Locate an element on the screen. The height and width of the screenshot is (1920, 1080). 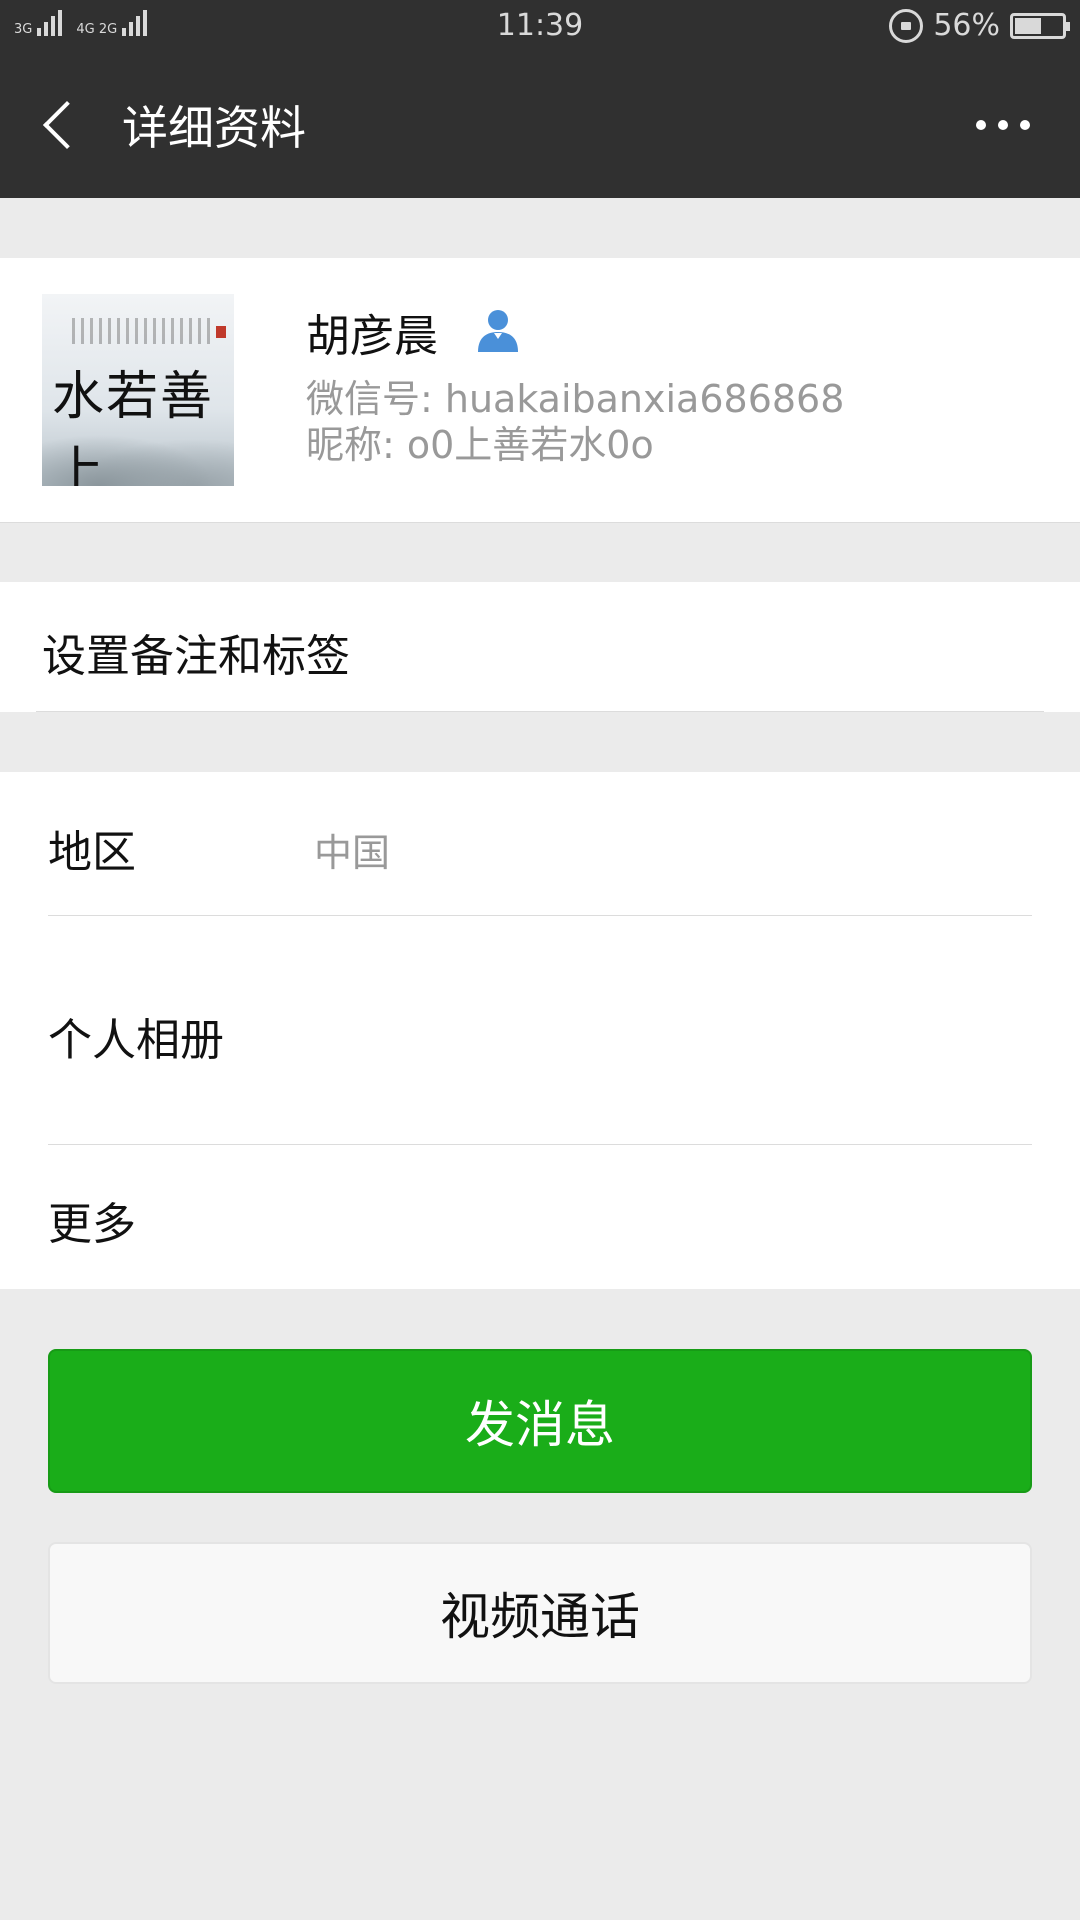
album-label: 个人相册 is located at coordinates (136, 1040).